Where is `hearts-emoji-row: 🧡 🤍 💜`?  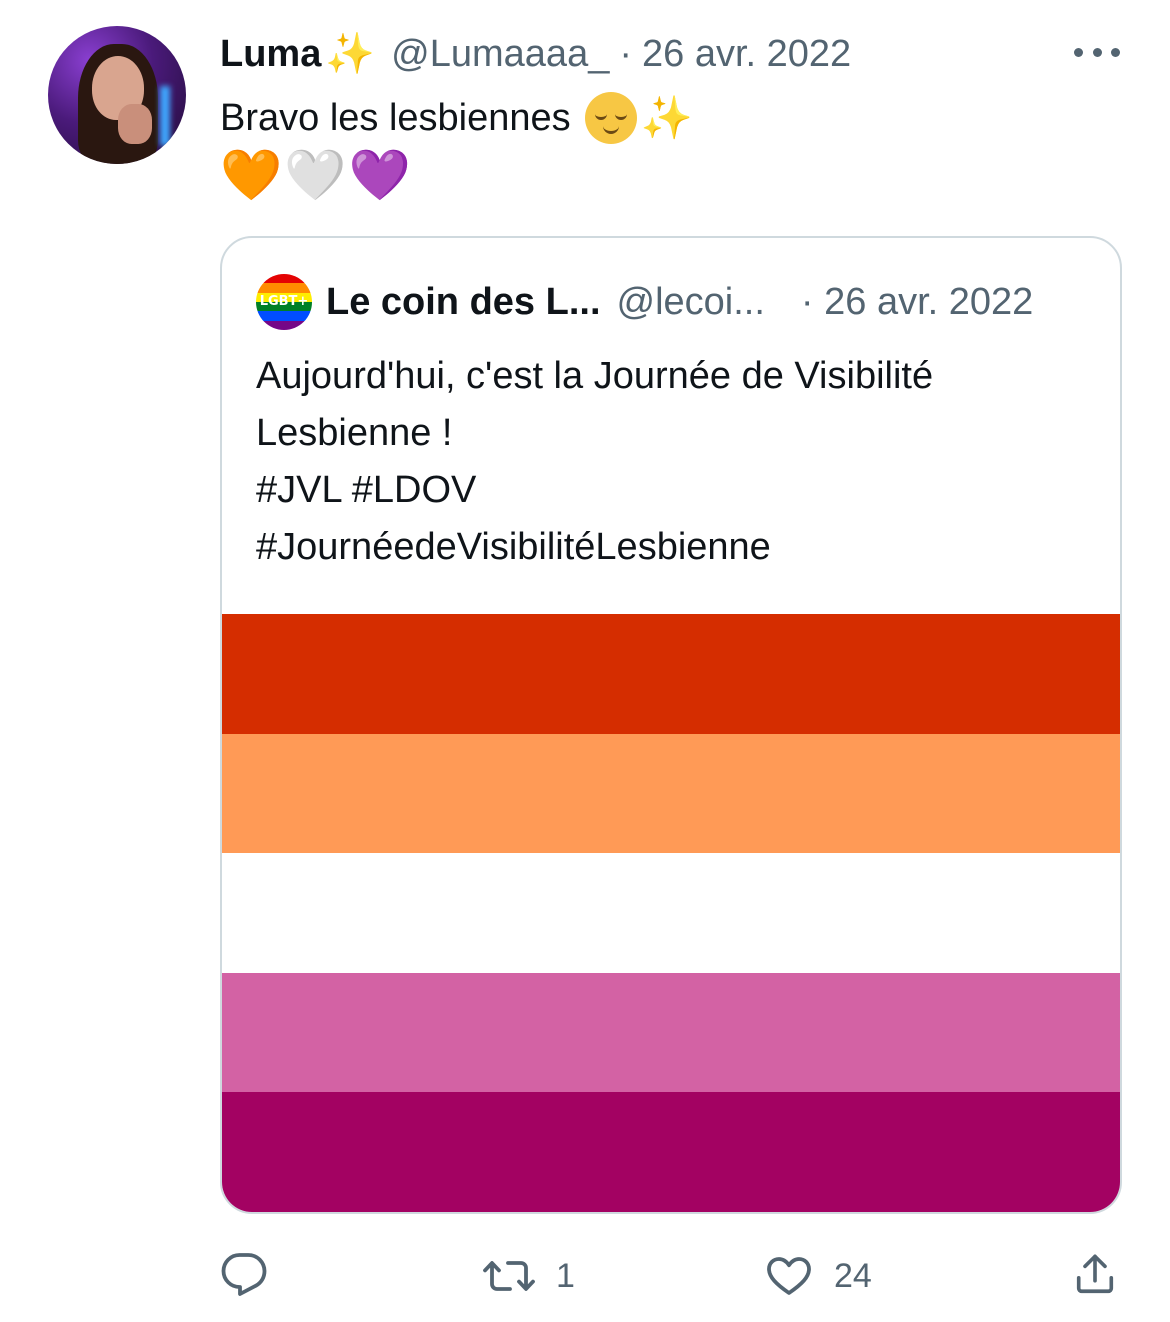
hearts-emoji-row: 🧡 🤍 💜 is located at coordinates (315, 175).